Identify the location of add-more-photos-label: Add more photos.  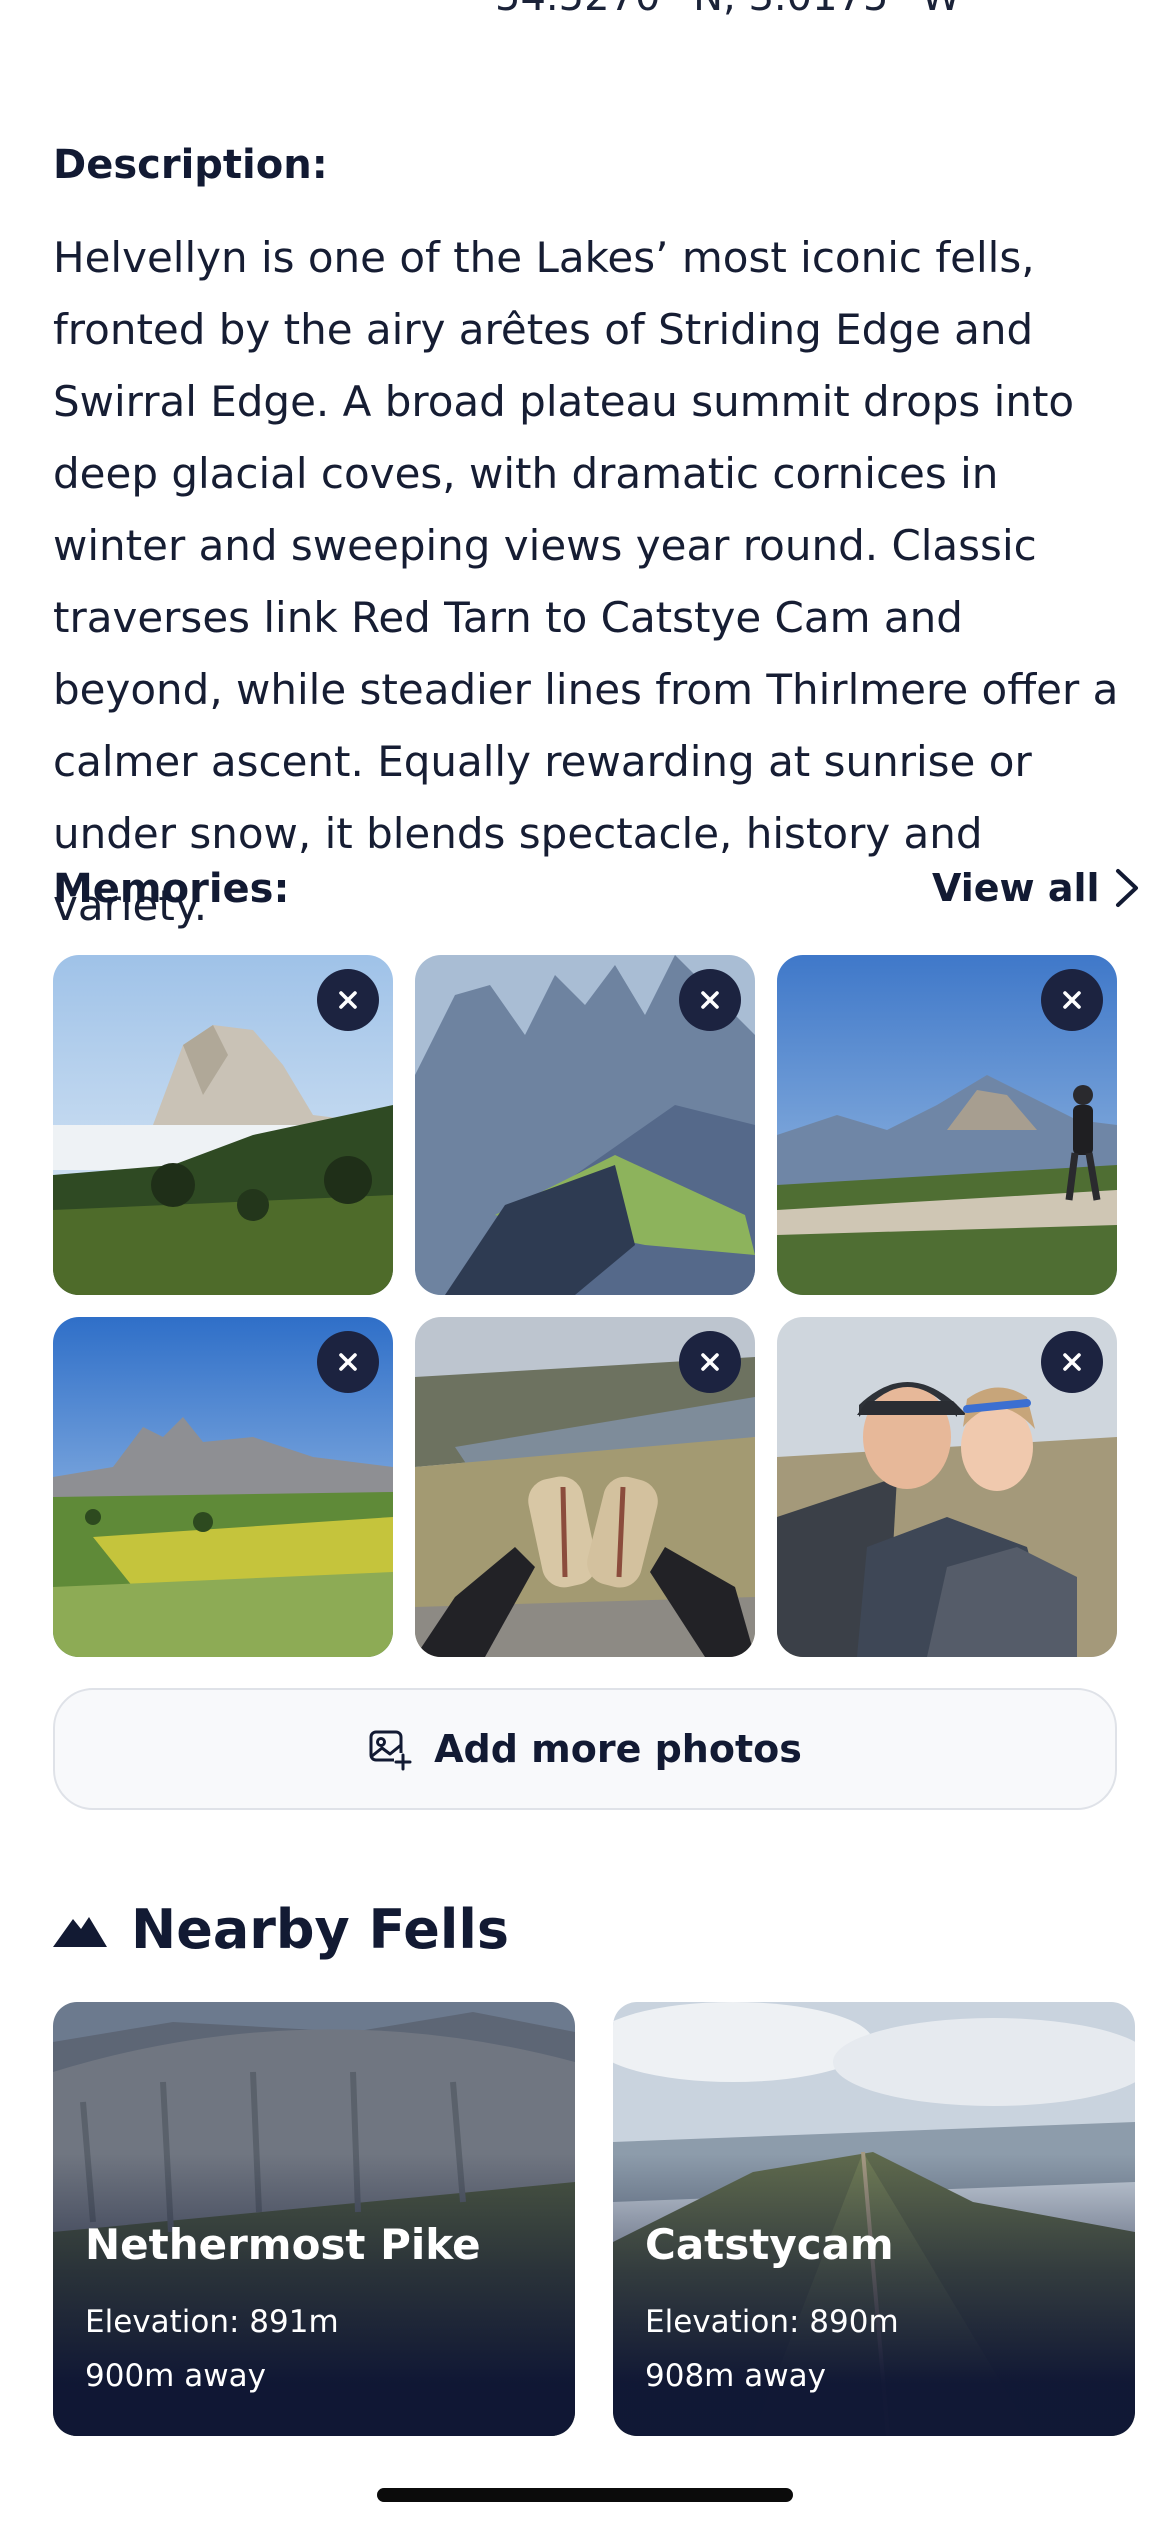
(618, 1749).